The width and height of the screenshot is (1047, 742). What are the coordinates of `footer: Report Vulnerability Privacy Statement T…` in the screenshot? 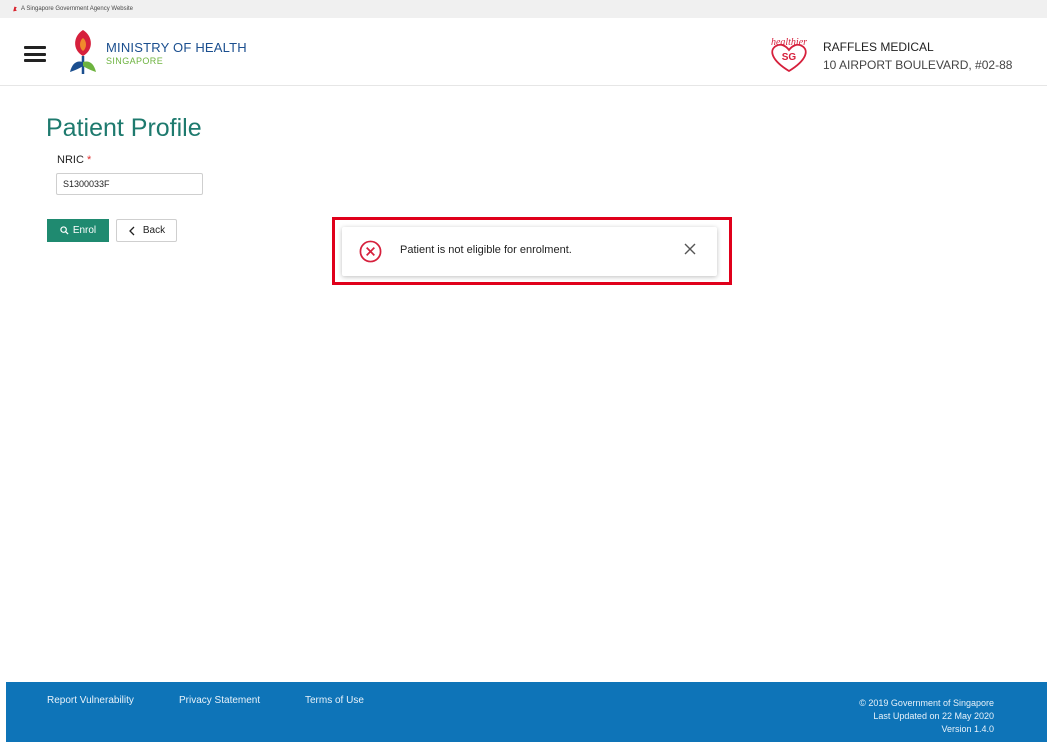 It's located at (526, 712).